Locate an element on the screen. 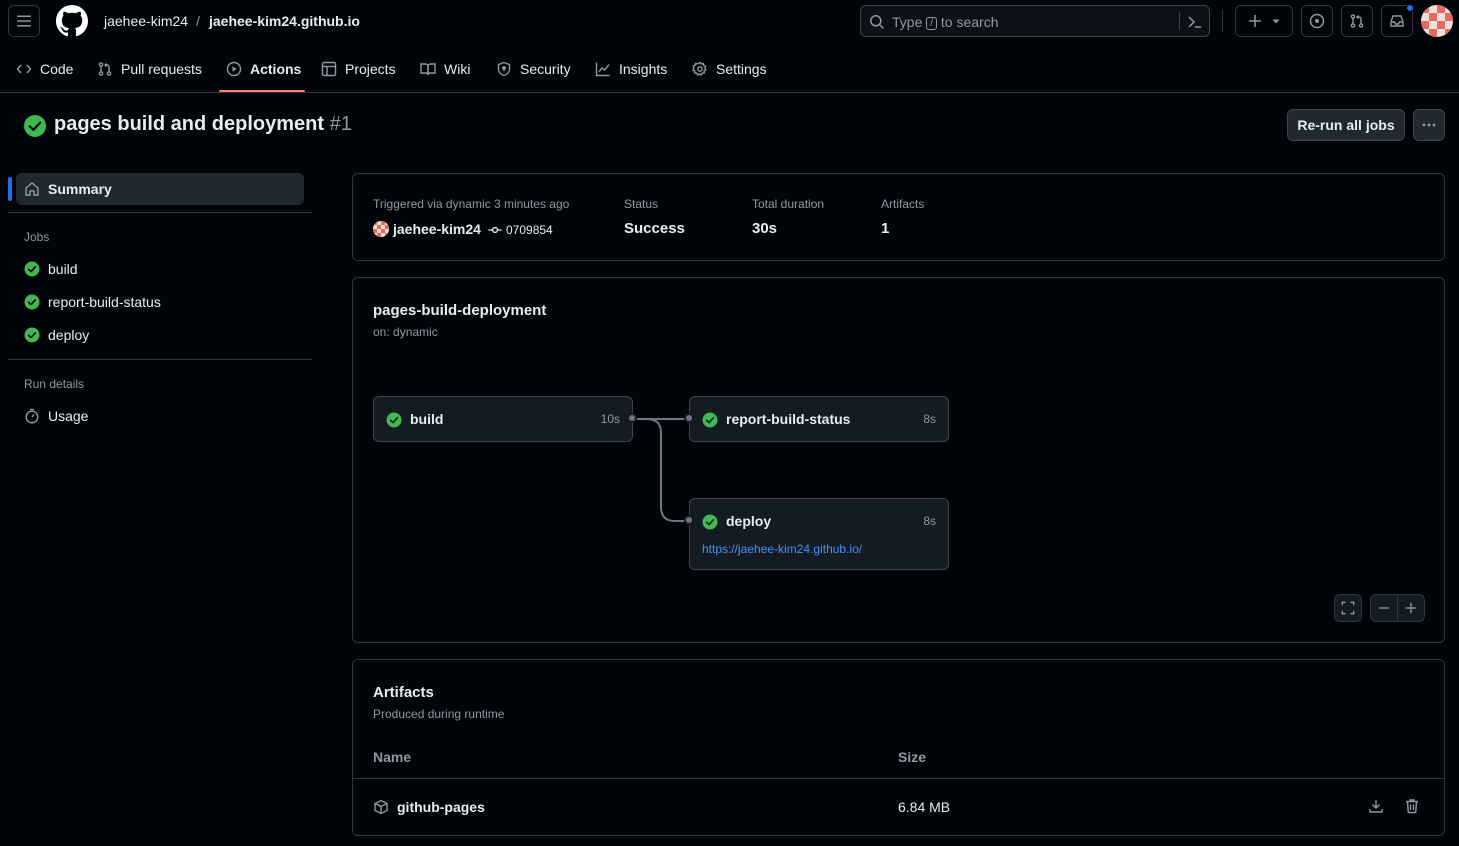 The height and width of the screenshot is (846, 1459). commit-sha-link: 0709854 is located at coordinates (529, 230).